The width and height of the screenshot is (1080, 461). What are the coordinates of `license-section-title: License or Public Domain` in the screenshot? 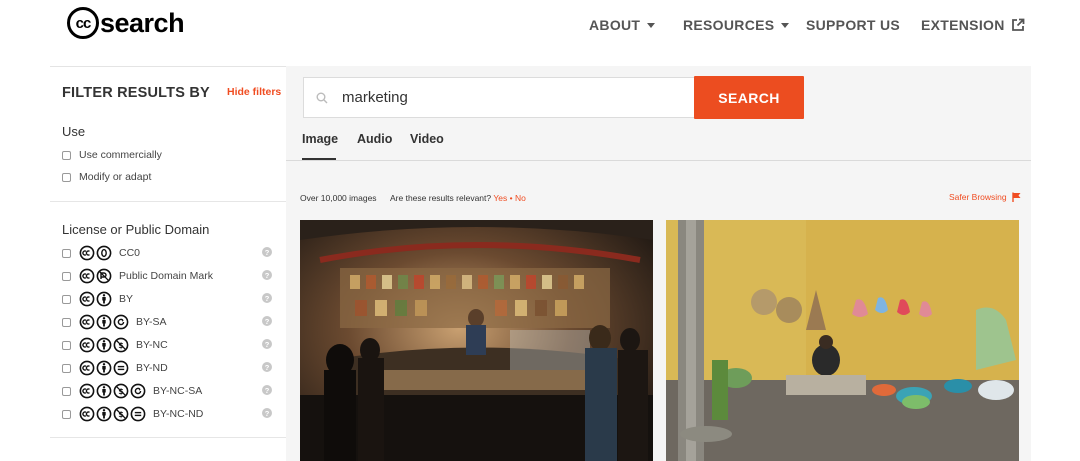 It's located at (136, 229).